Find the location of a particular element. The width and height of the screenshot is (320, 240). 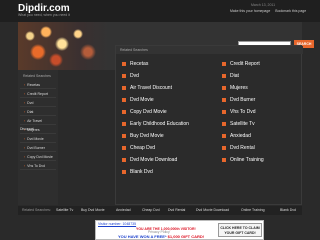

bottom-link: Cheap Dvd is located at coordinates (151, 210).